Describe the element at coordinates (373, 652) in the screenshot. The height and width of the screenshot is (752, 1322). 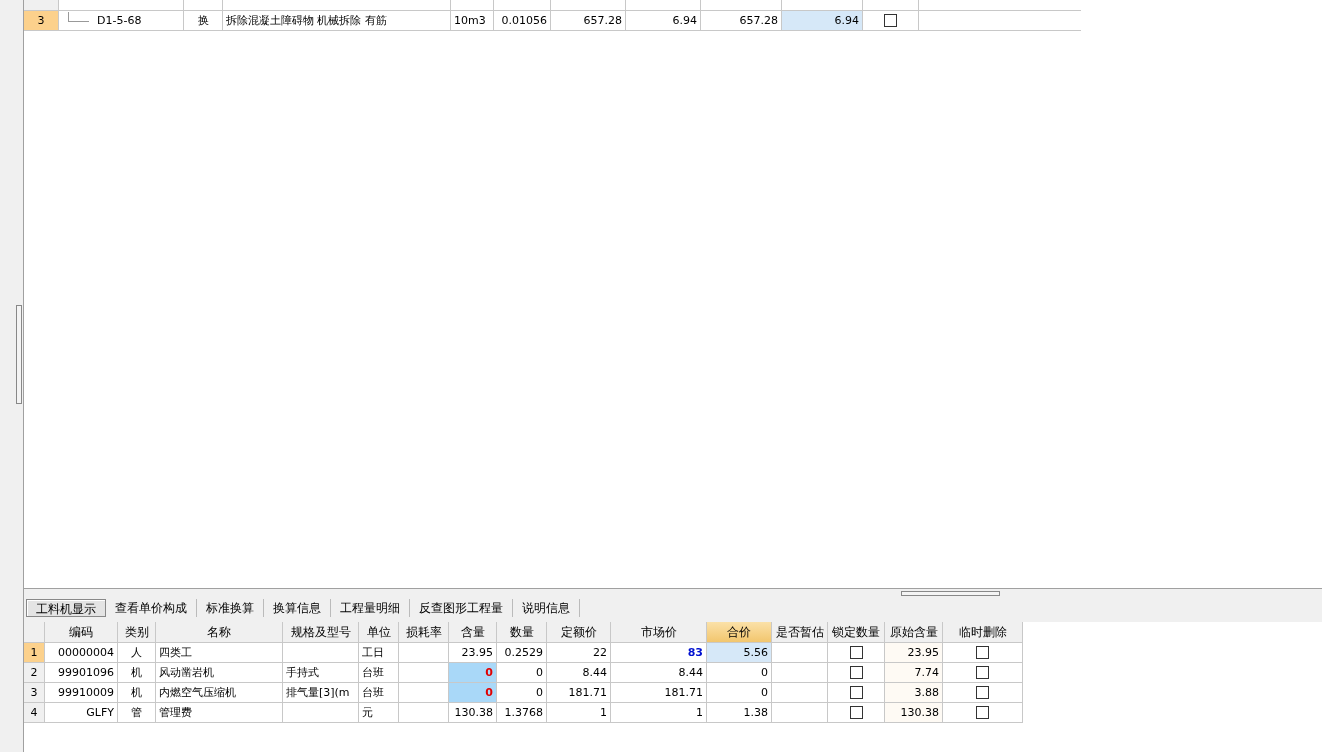
I see `table-cell: 工日` at that location.